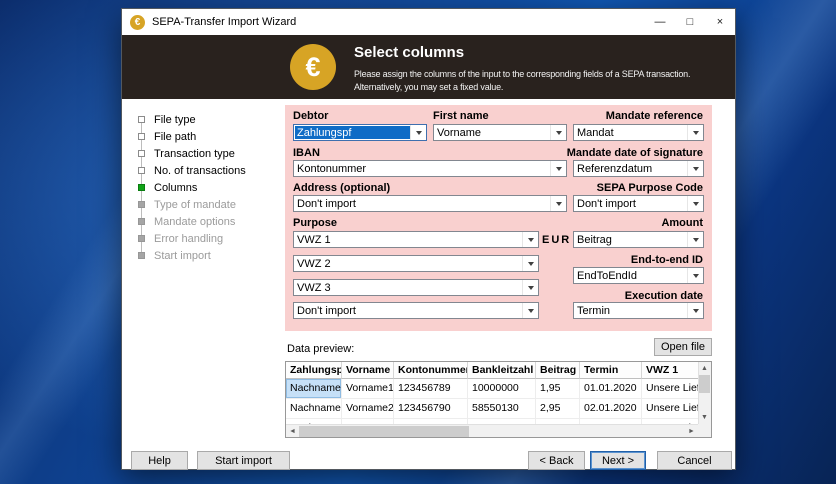  Describe the element at coordinates (556, 460) in the screenshot. I see `back-button: < Back` at that location.